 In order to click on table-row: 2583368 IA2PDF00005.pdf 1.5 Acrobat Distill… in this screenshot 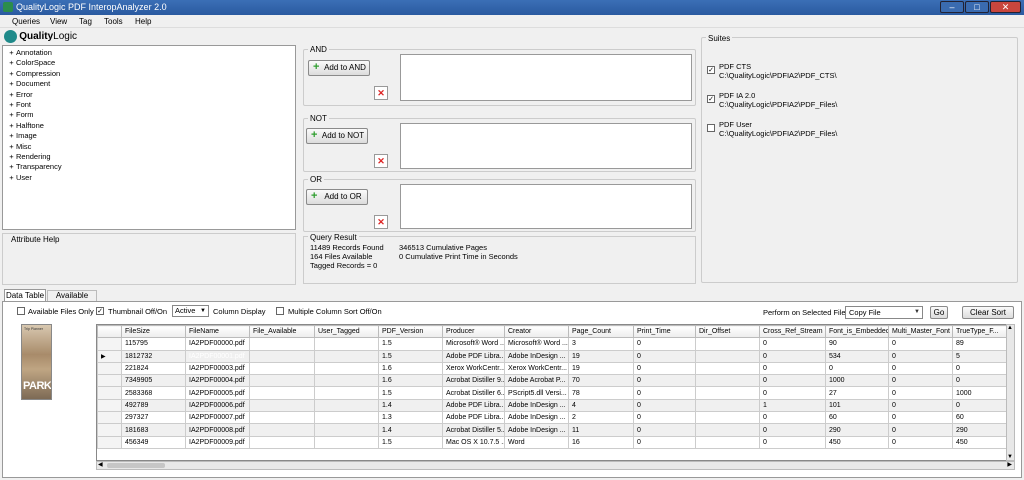, I will do `click(555, 393)`.